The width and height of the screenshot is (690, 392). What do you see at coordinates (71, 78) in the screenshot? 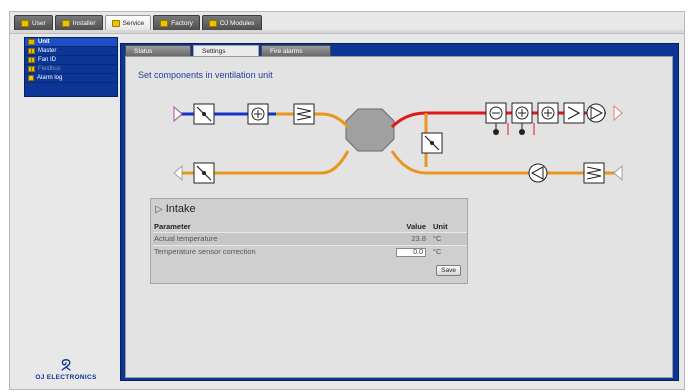
I see `sidebar-item-alarm-log: Alarm log` at bounding box center [71, 78].